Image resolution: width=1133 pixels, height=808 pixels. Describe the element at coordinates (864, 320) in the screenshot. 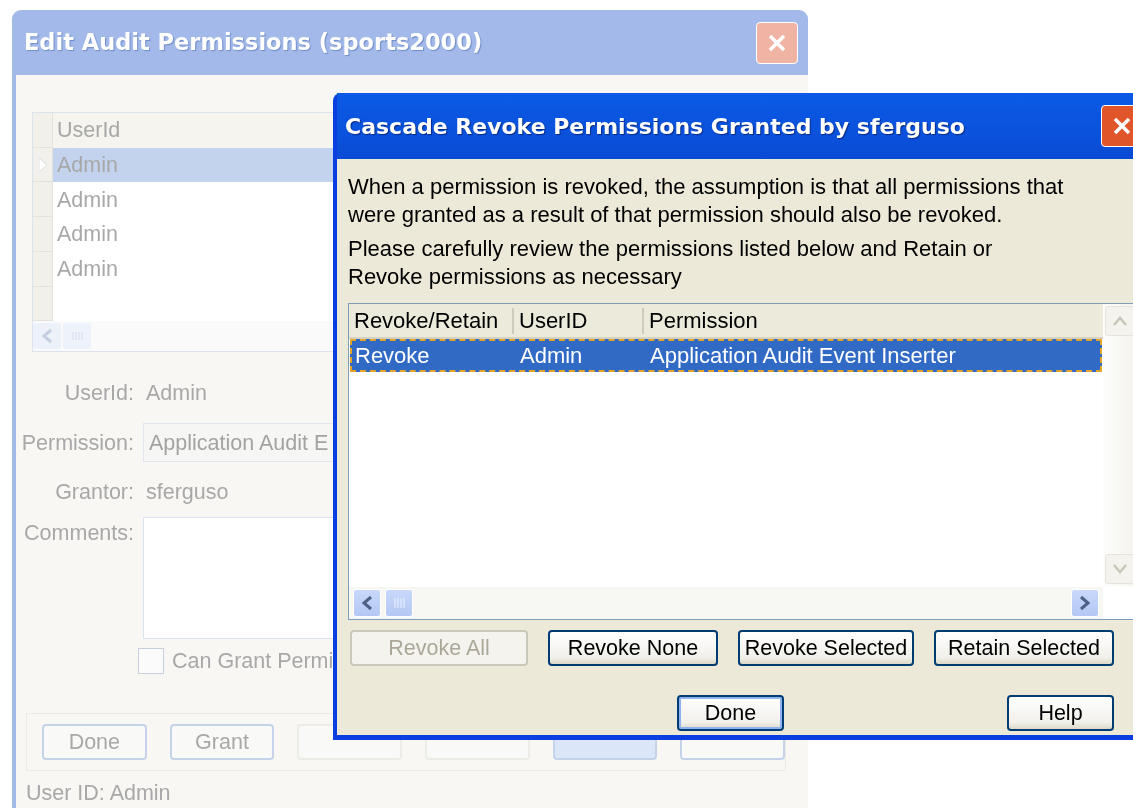

I see `column-header: Permission` at that location.